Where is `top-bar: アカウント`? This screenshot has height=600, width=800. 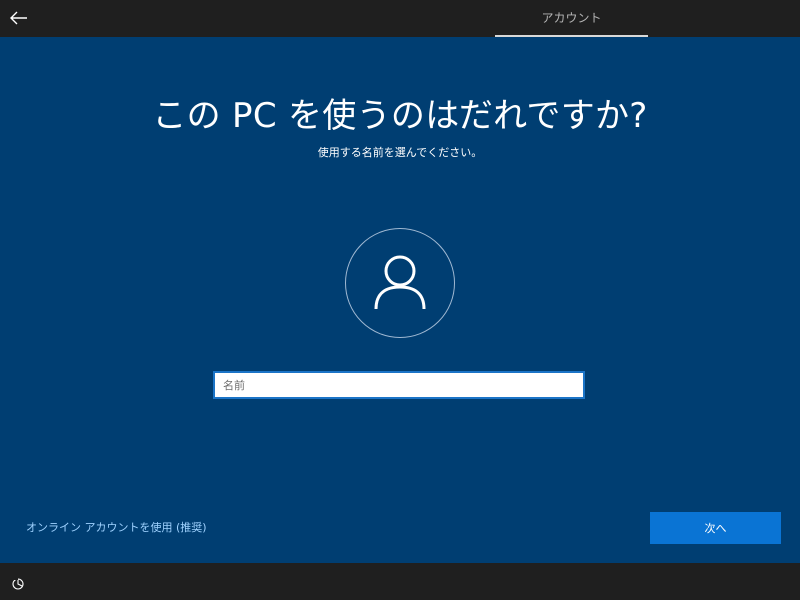 top-bar: アカウント is located at coordinates (400, 18).